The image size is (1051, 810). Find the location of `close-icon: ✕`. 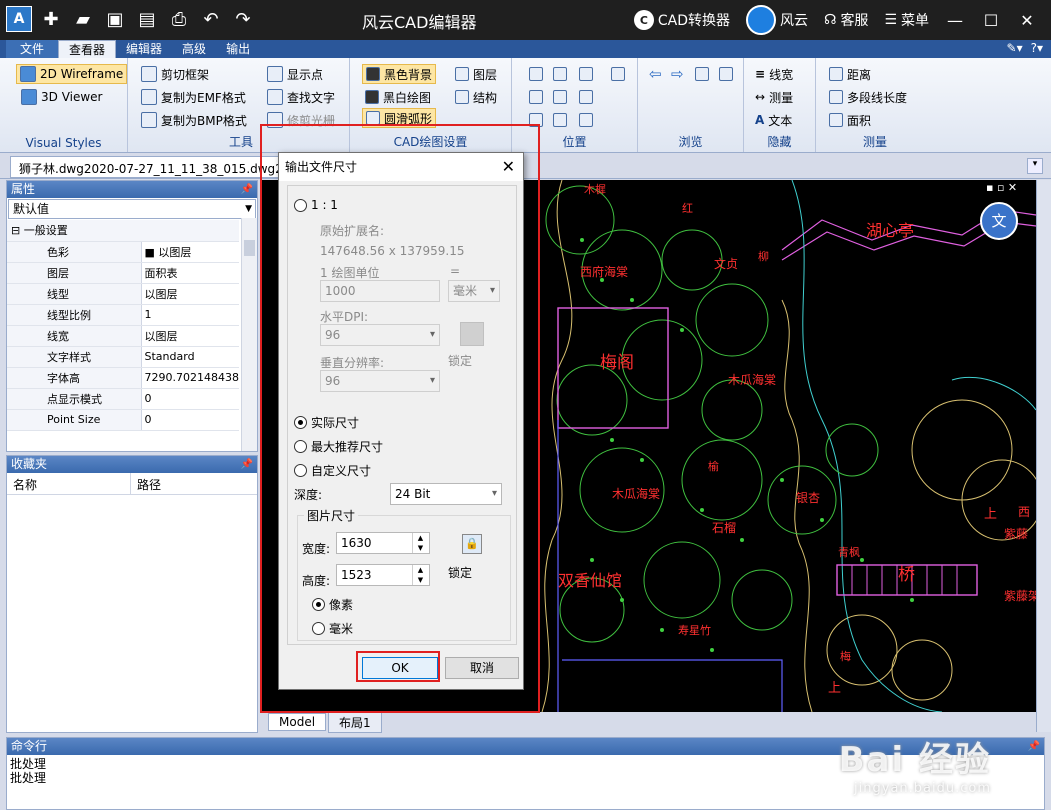

close-icon: ✕ is located at coordinates (508, 167).